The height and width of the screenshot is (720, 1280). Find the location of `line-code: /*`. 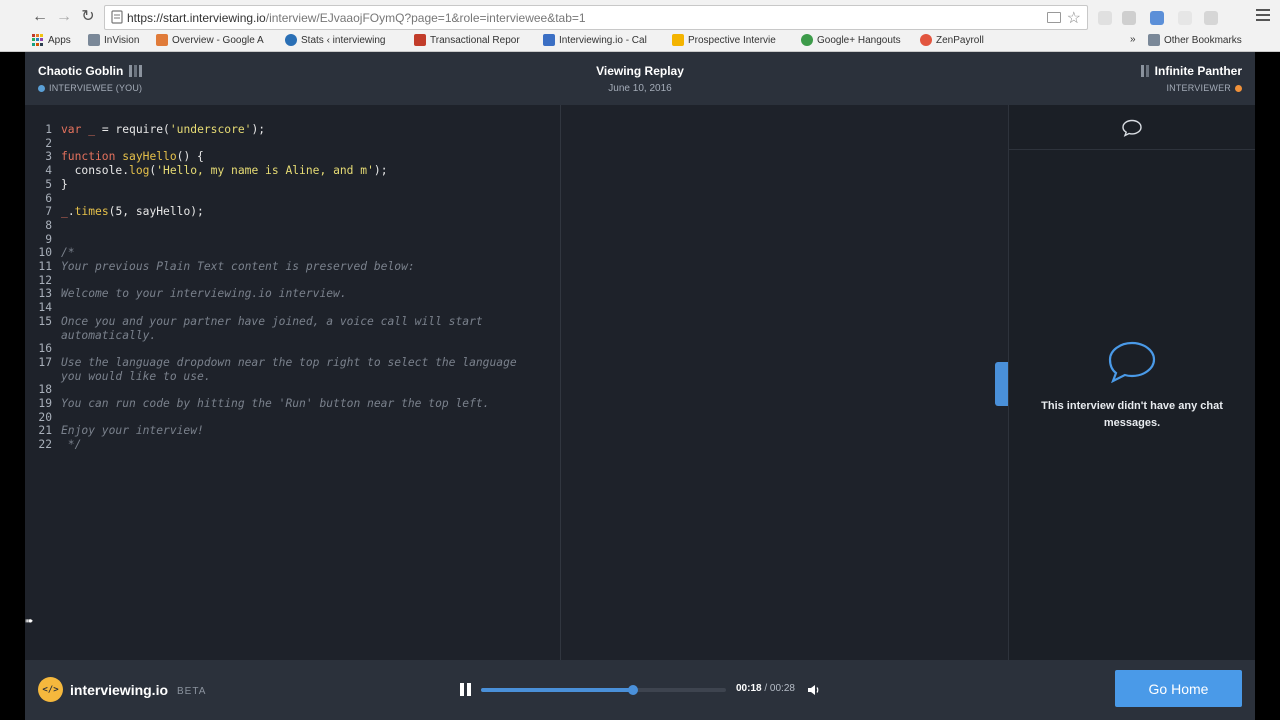

line-code: /* is located at coordinates (68, 253).